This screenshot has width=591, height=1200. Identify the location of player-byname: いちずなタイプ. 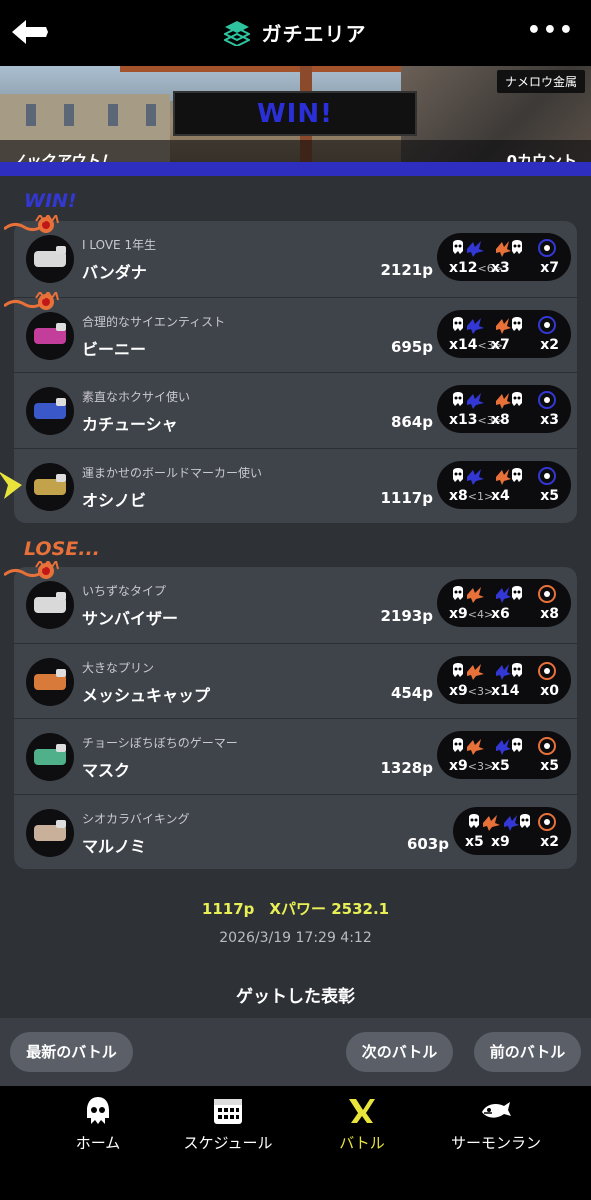
(124, 591).